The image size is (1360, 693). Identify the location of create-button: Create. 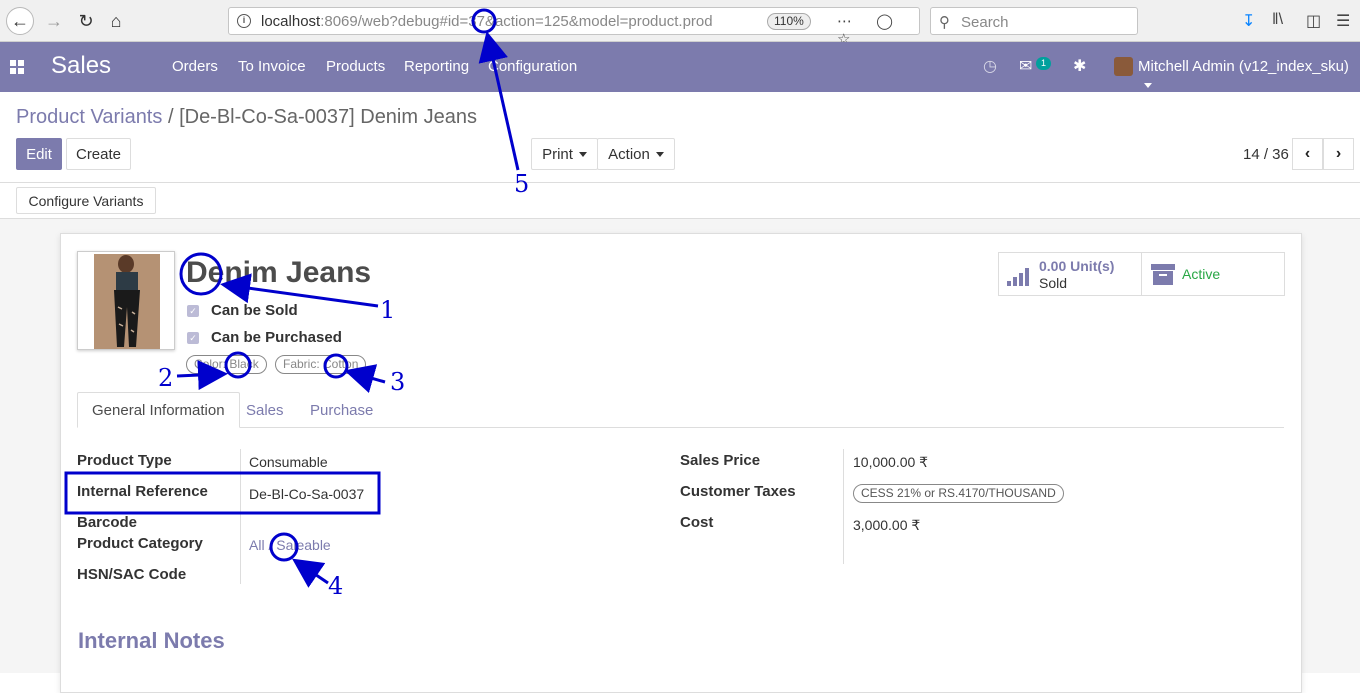
(98, 154).